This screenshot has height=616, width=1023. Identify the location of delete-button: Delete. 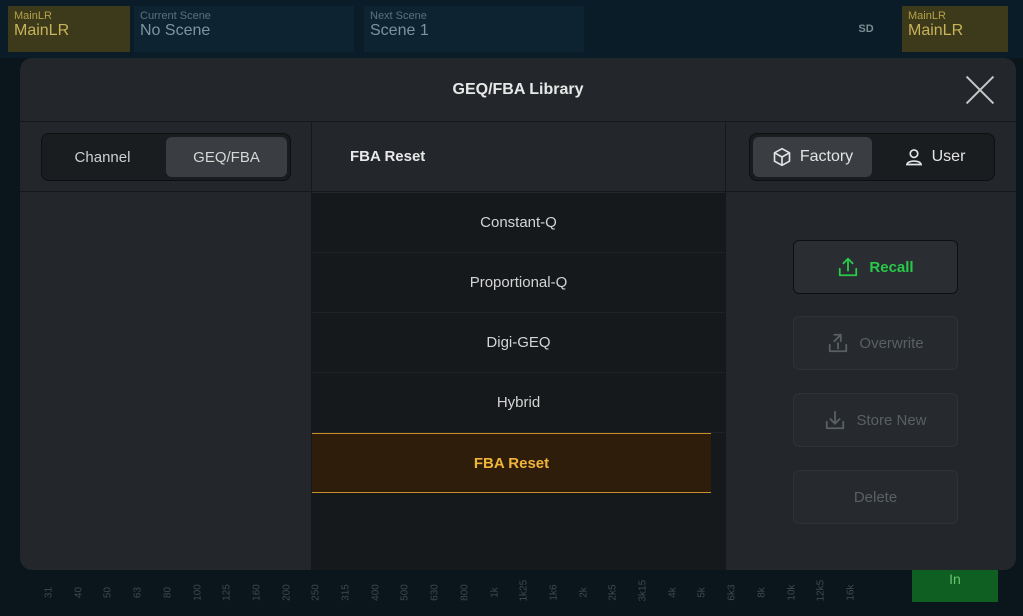
(875, 497).